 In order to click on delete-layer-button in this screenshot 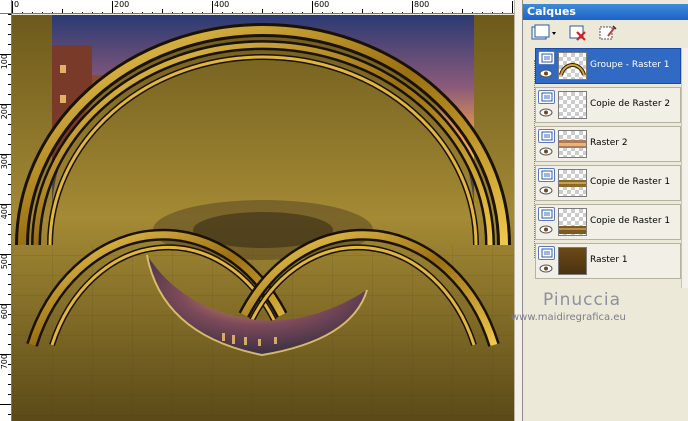, I will do `click(578, 33)`.